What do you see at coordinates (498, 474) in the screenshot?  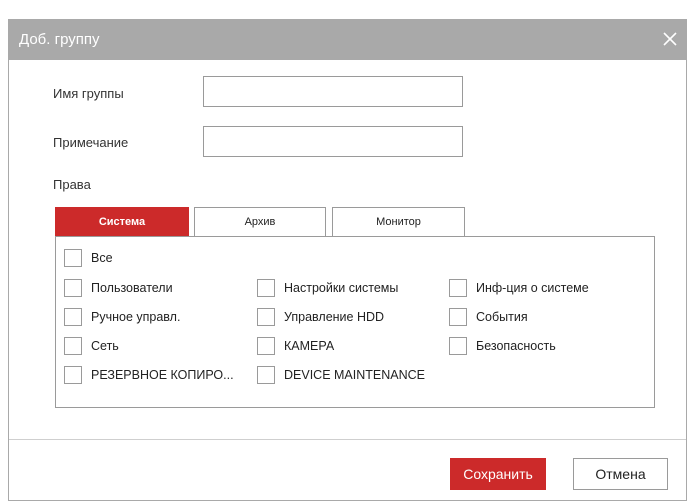 I see `save-button: Сохранить` at bounding box center [498, 474].